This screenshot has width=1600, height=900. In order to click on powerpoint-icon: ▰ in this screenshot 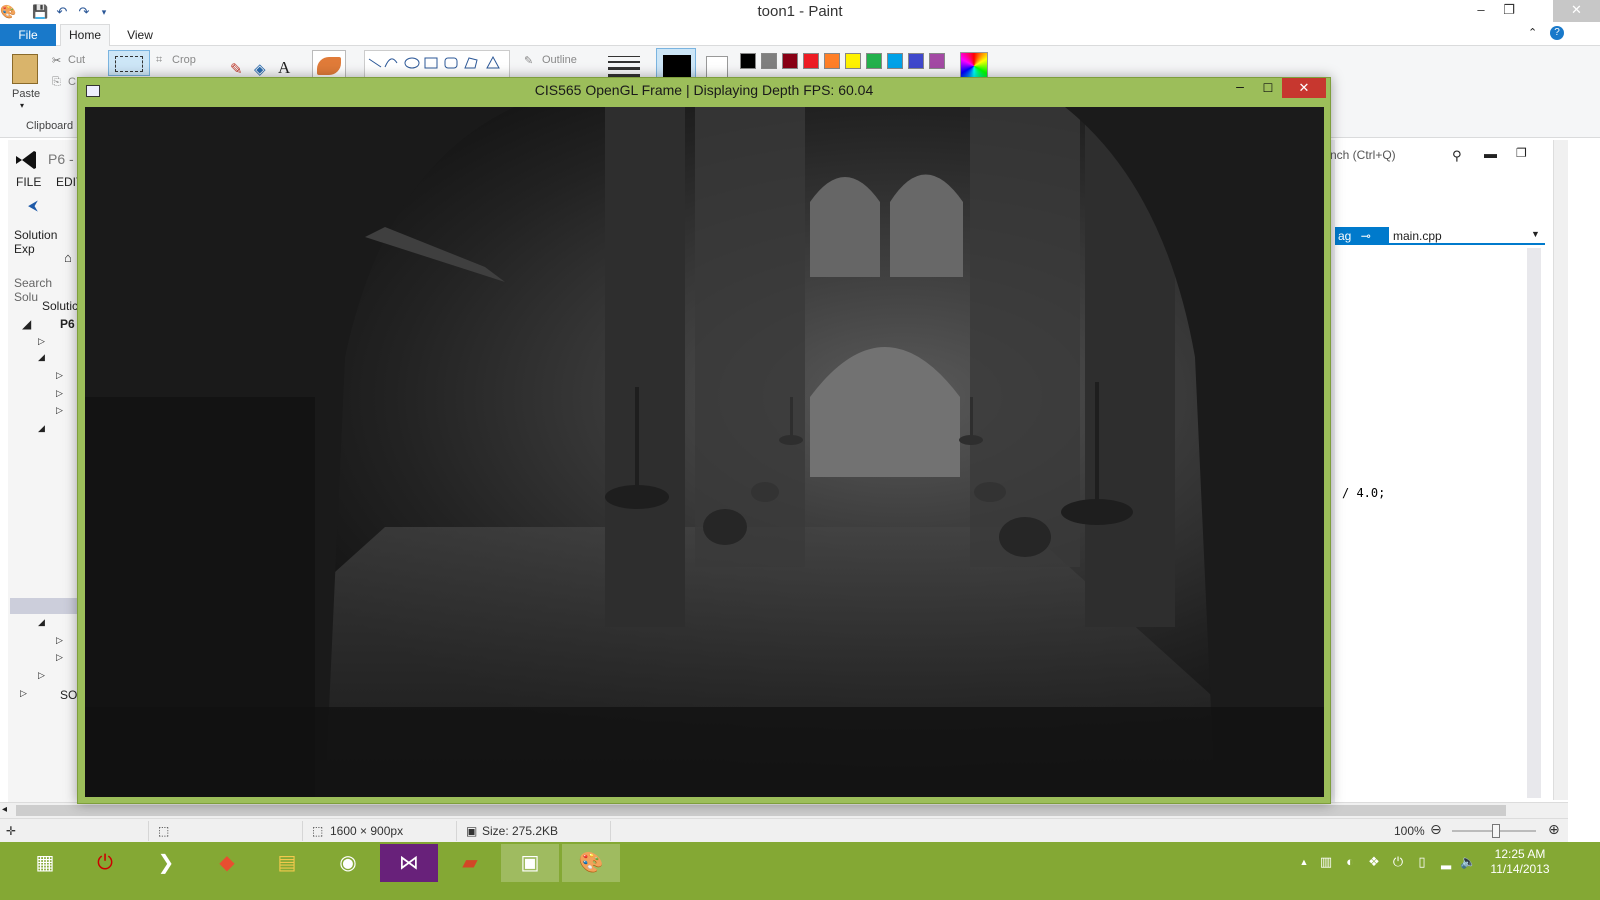, I will do `click(470, 863)`.